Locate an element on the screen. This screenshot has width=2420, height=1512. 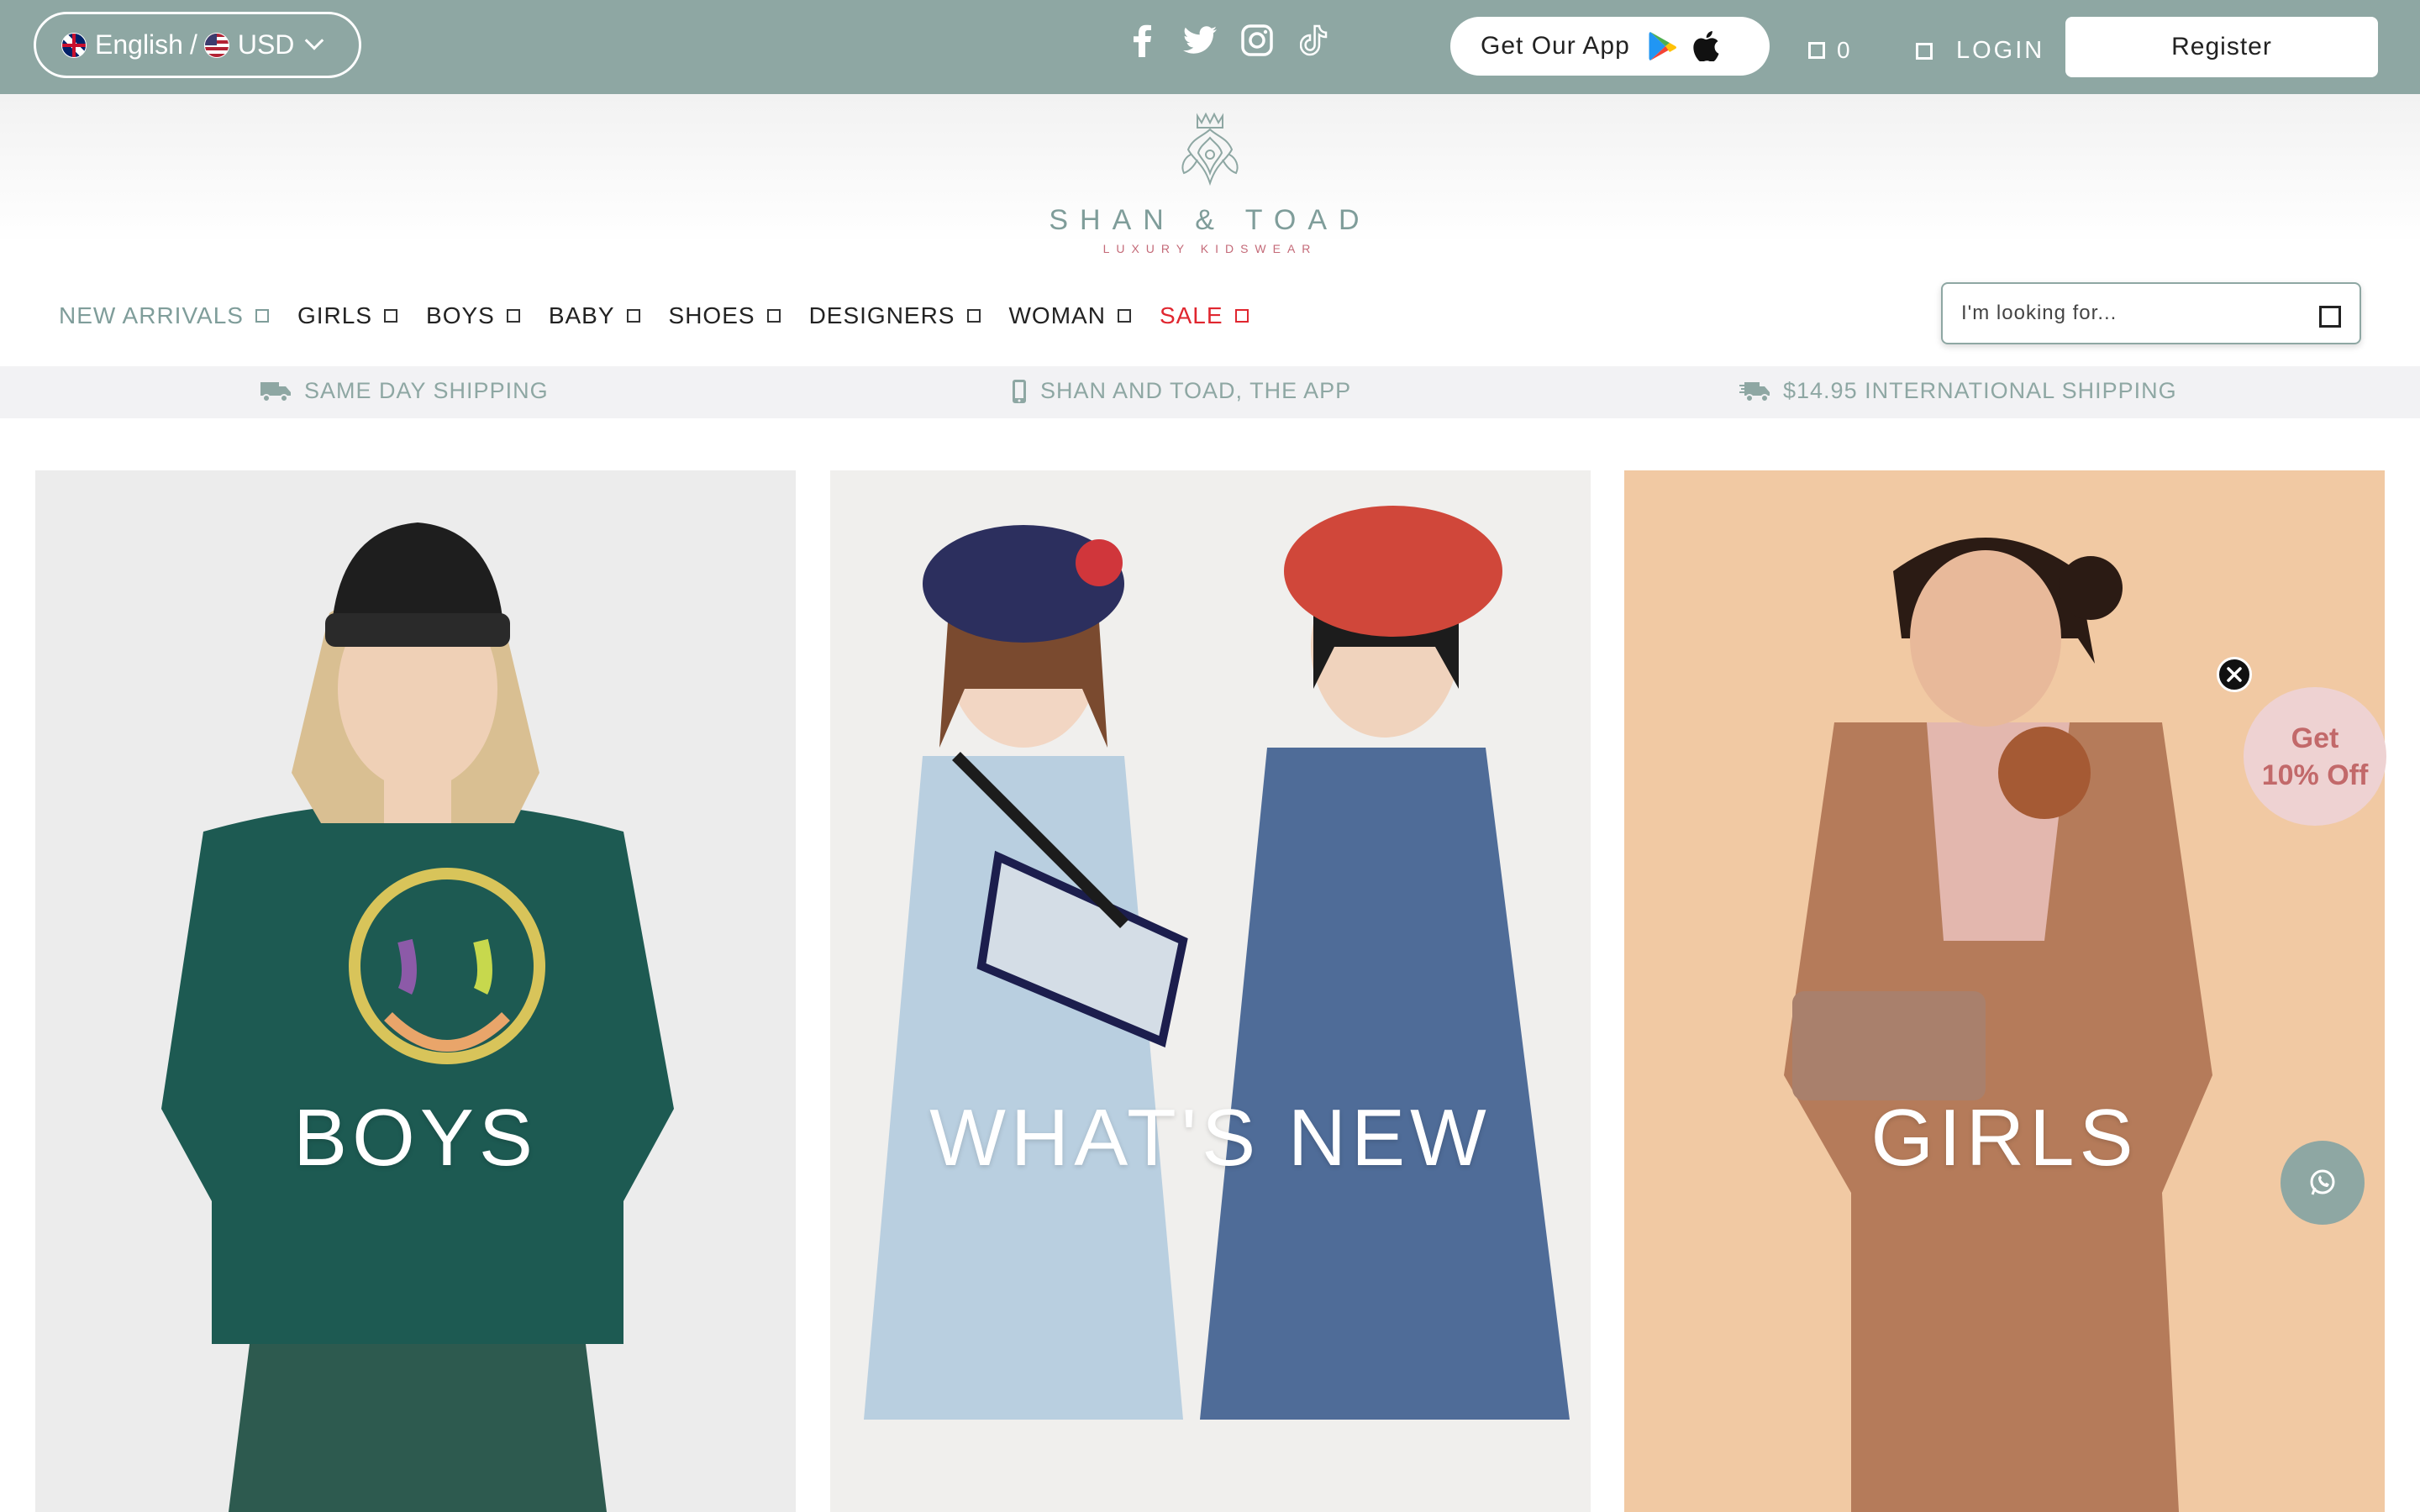
whatsapp-icon is located at coordinates (2323, 1182).